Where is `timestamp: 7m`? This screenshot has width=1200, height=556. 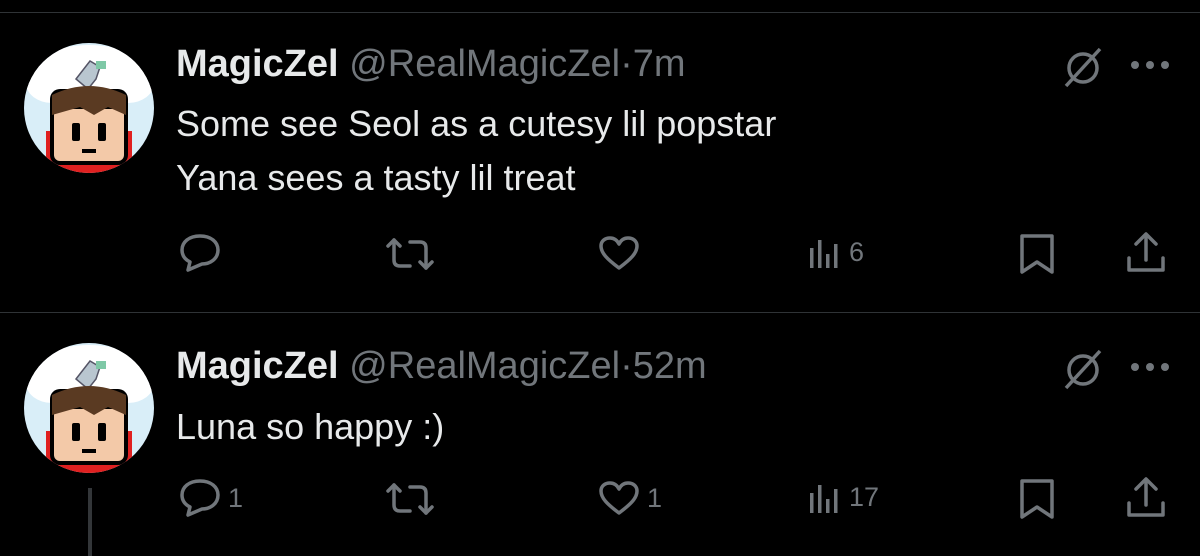 timestamp: 7m is located at coordinates (659, 64).